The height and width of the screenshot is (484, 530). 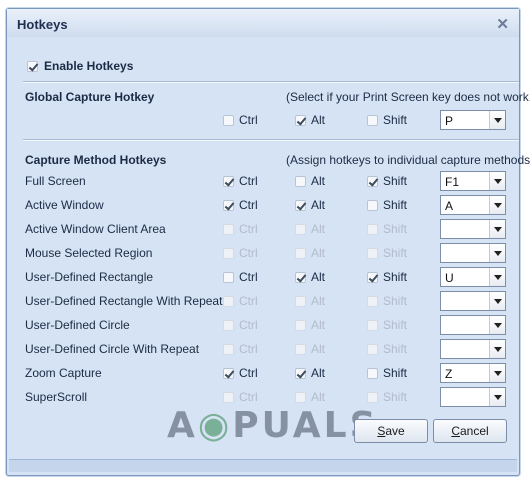 What do you see at coordinates (95, 229) in the screenshot?
I see `capture-method-name: Active Window Client Area` at bounding box center [95, 229].